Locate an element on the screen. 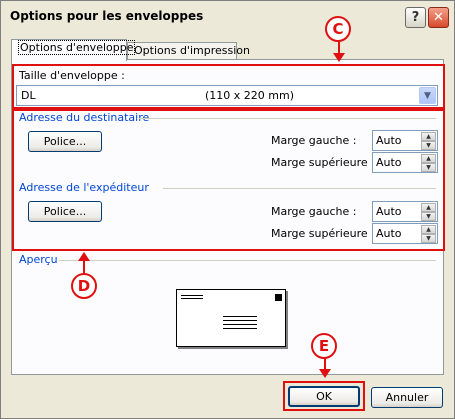  help-button: ? is located at coordinates (415, 17).